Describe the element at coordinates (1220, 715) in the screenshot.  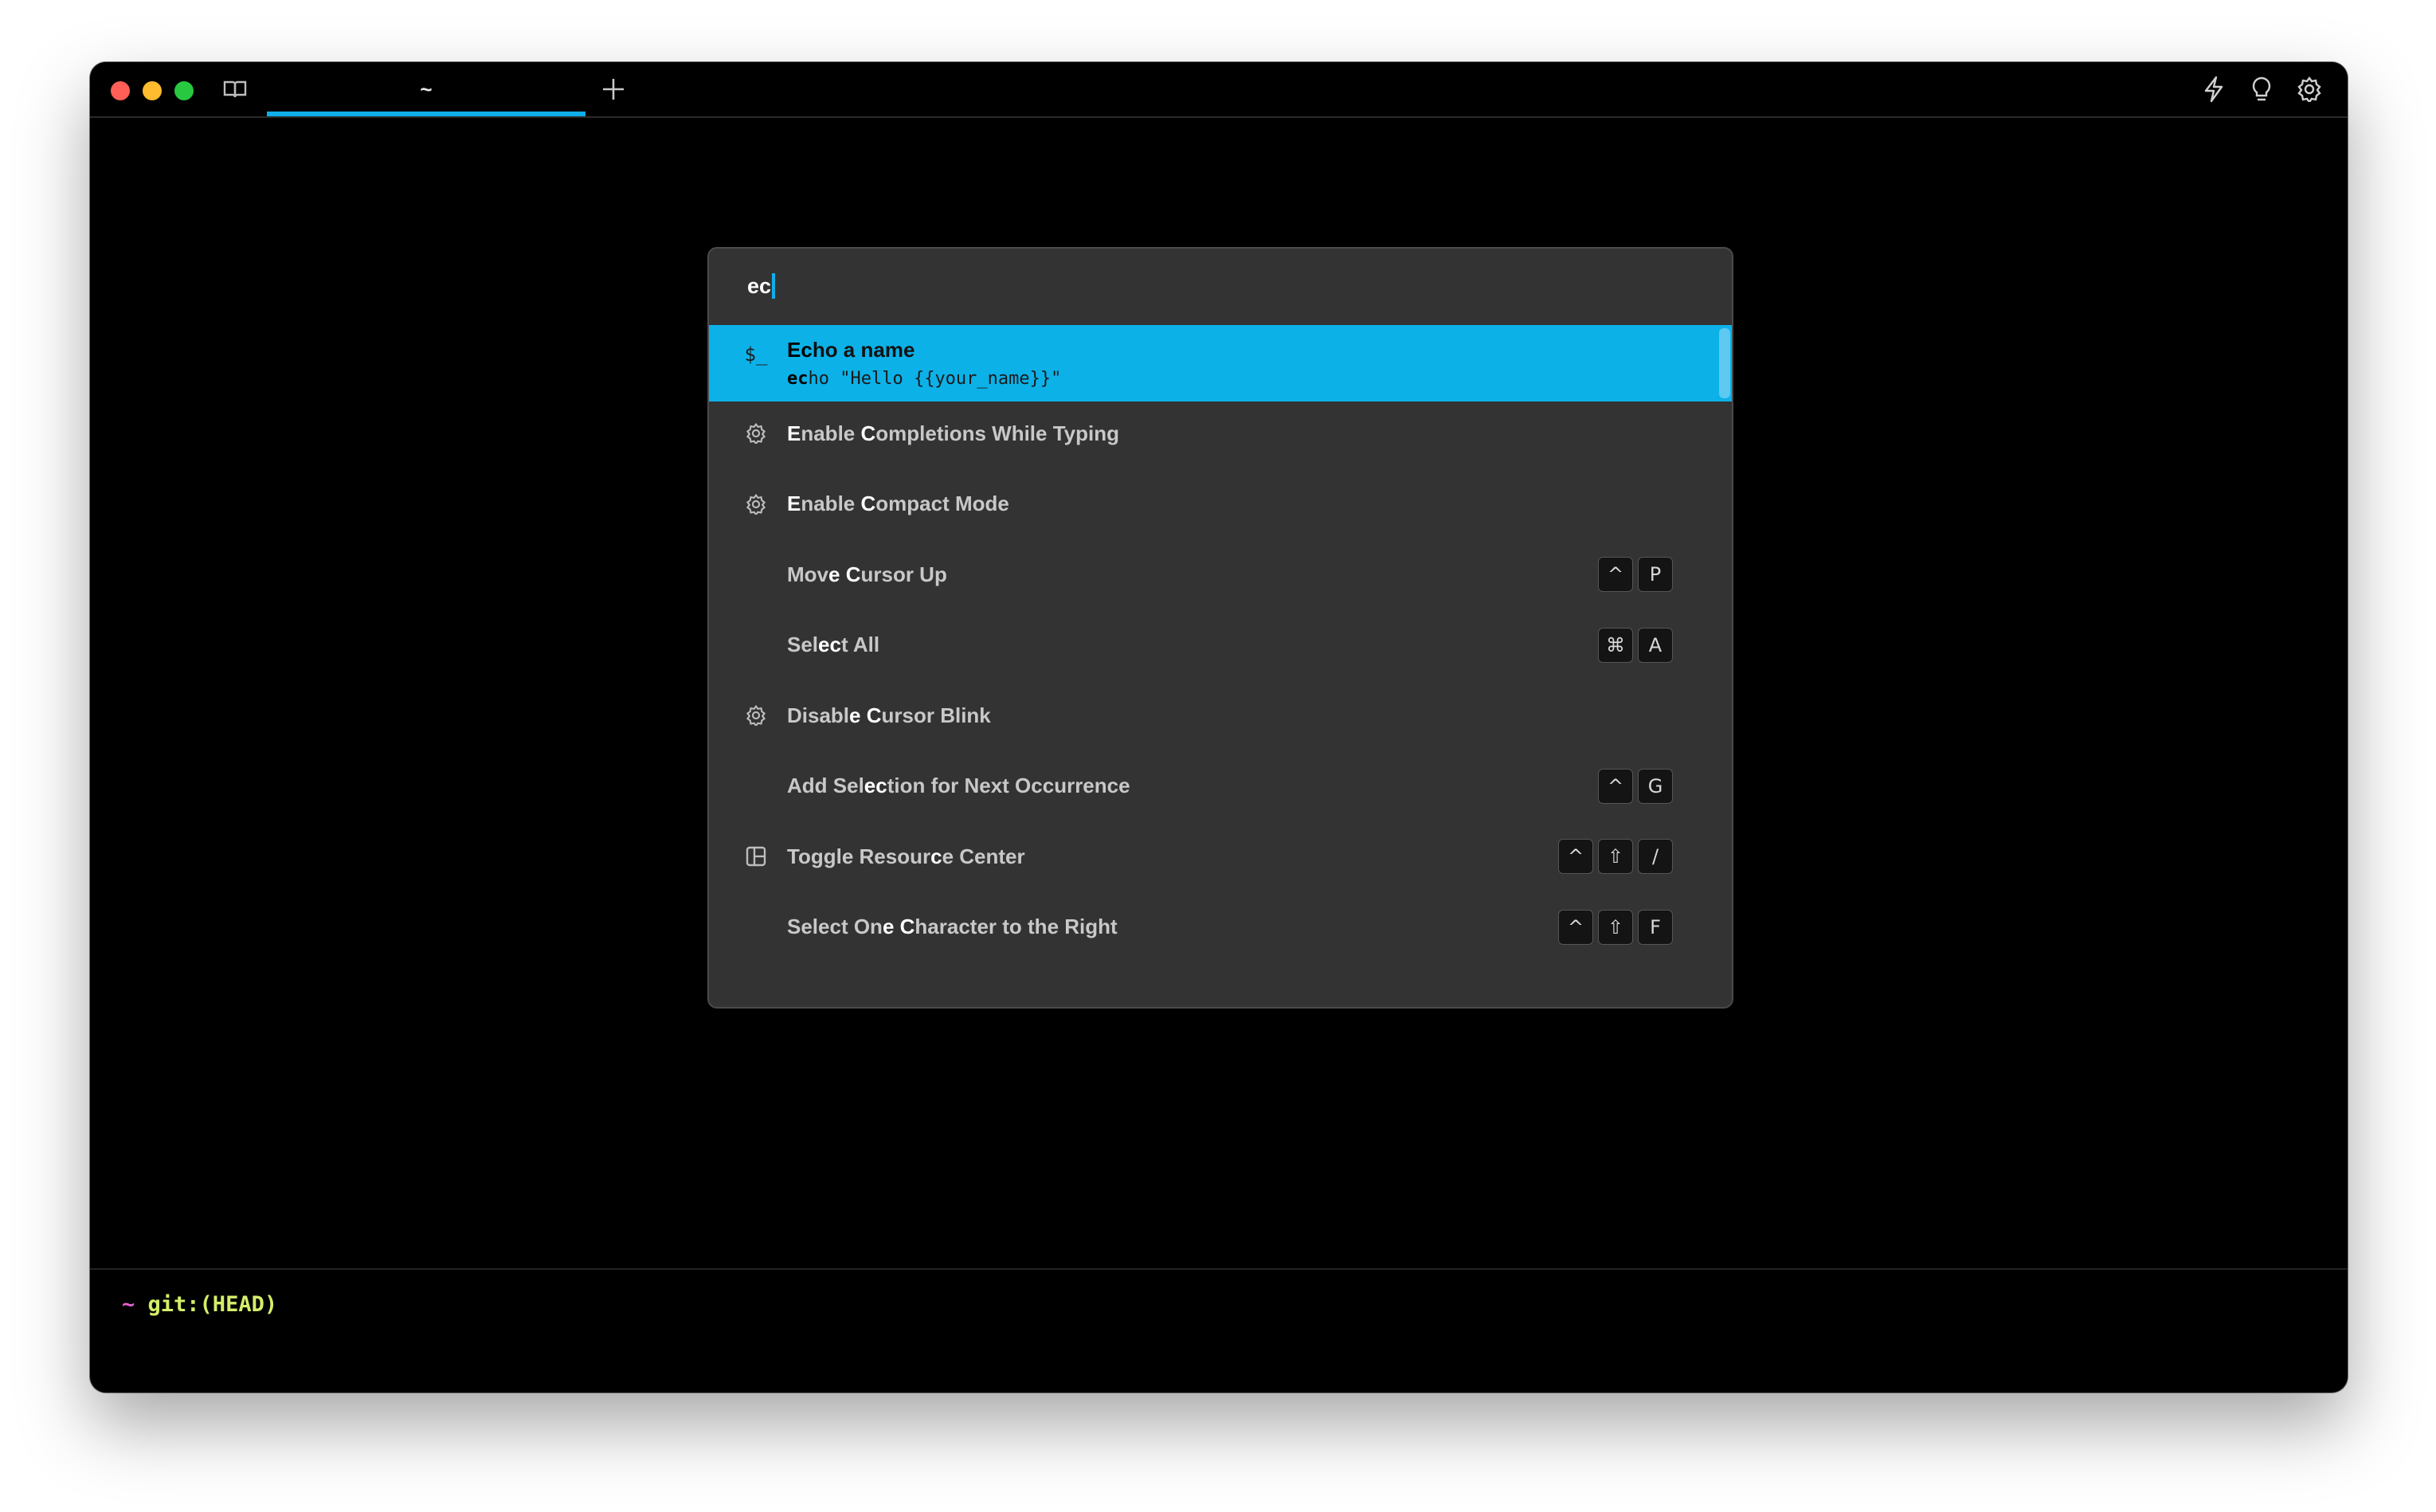
I see `palette-item: Disable Cursor Blink` at that location.